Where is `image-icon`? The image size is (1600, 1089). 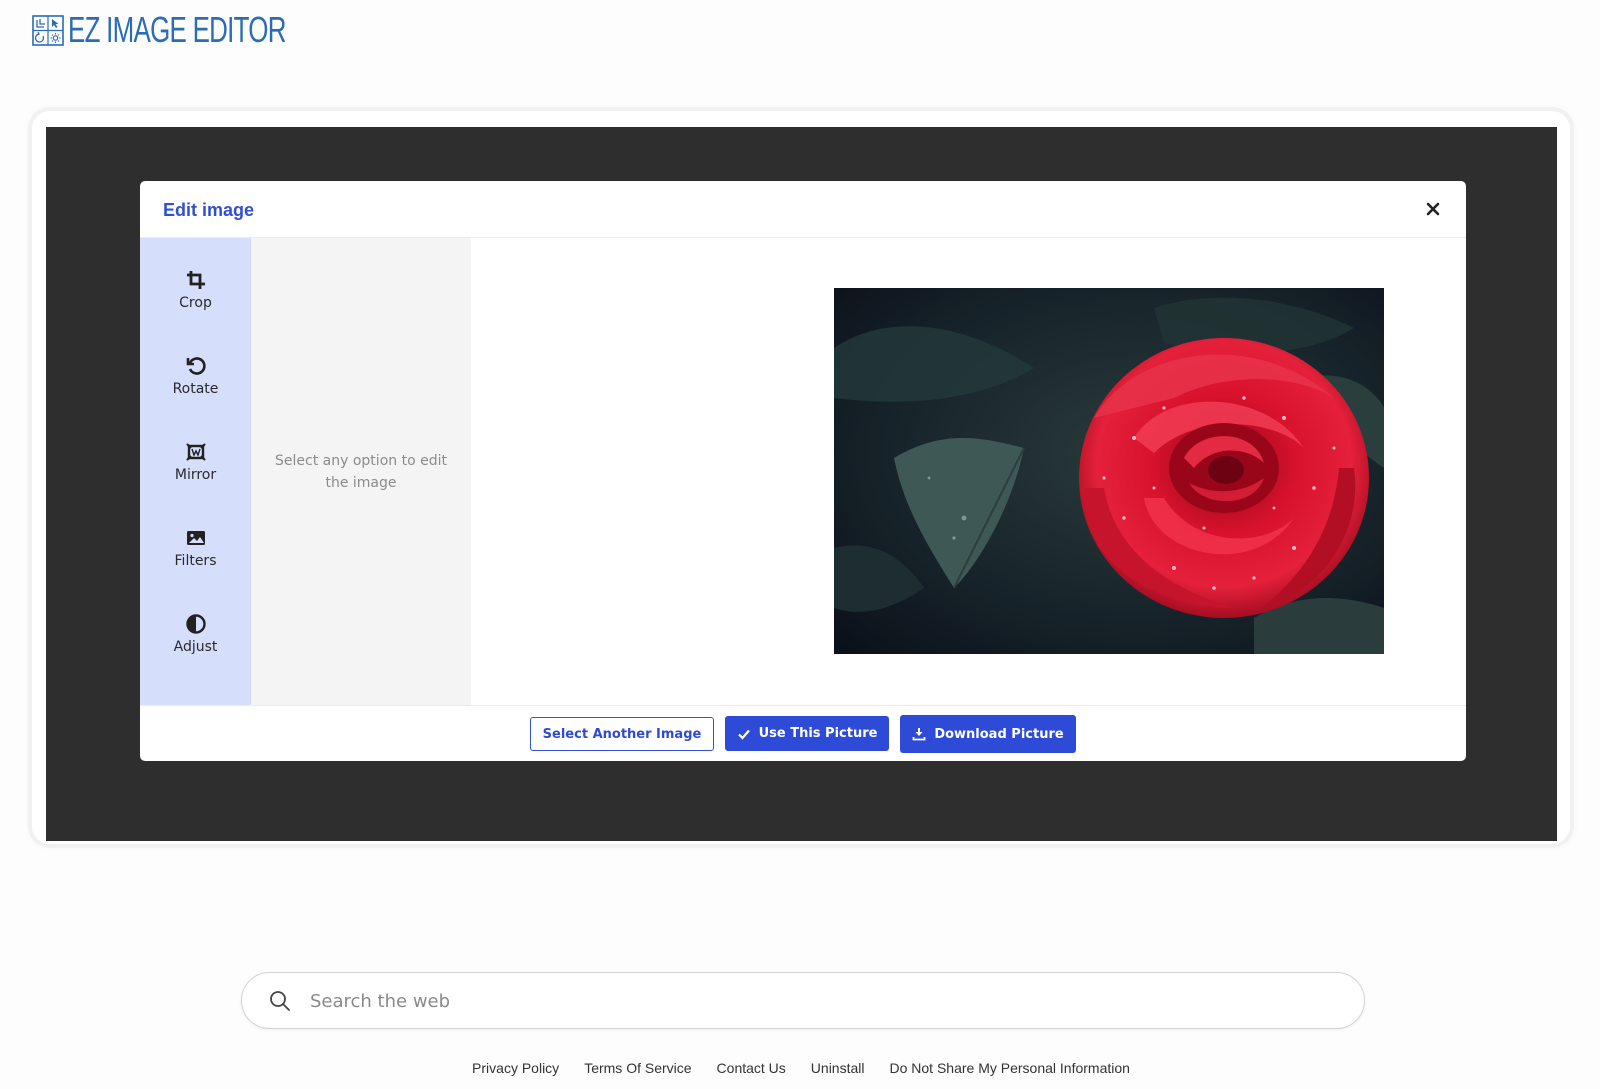 image-icon is located at coordinates (195, 538).